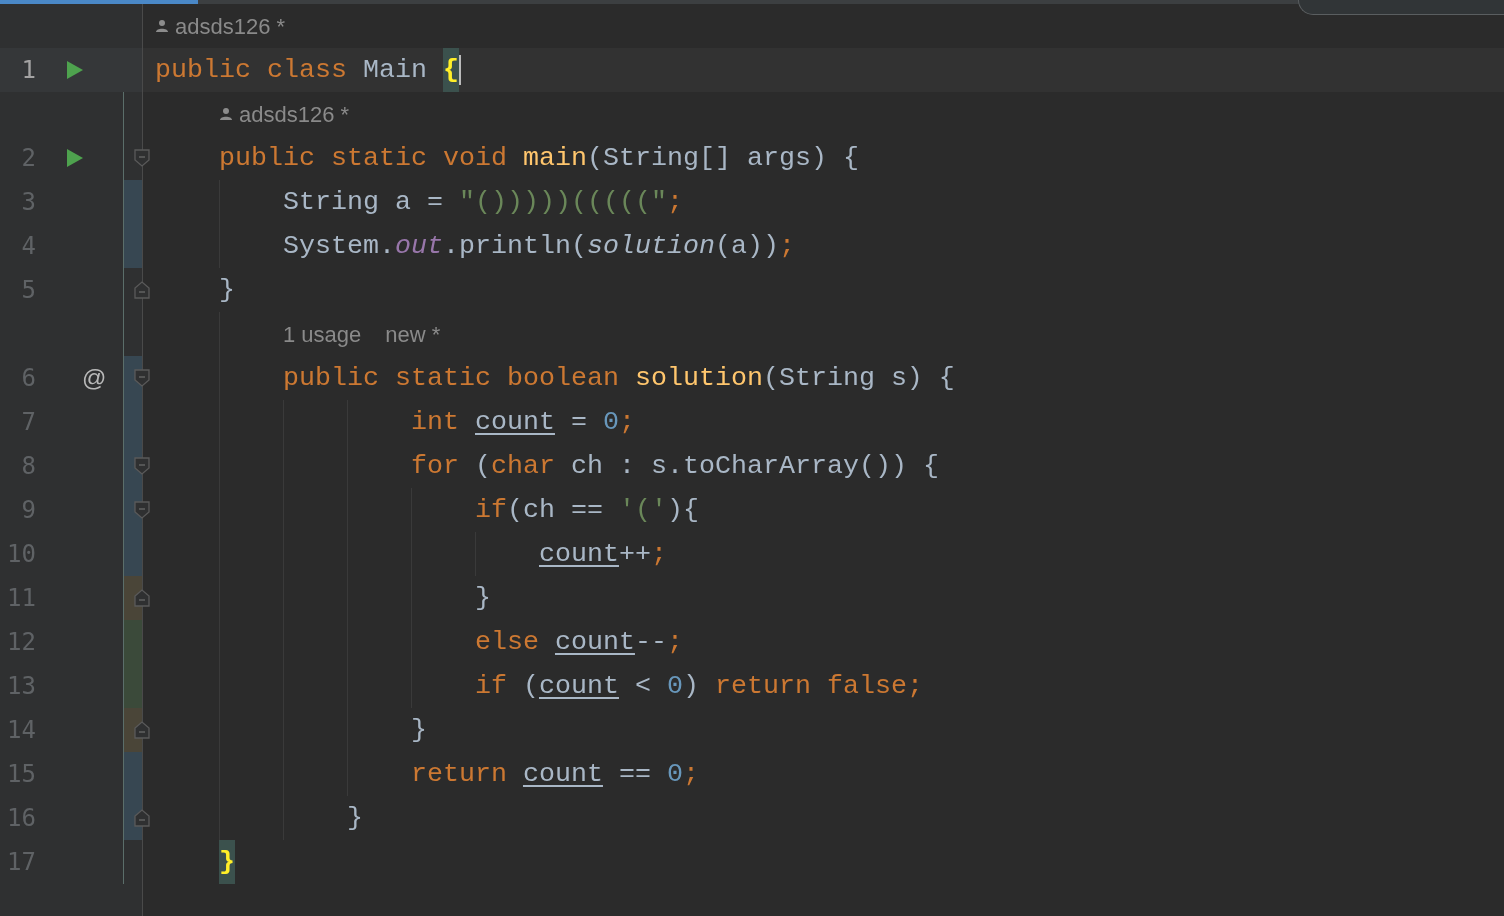 The height and width of the screenshot is (916, 1504). I want to click on usage-hint: 1 usage, so click(322, 334).